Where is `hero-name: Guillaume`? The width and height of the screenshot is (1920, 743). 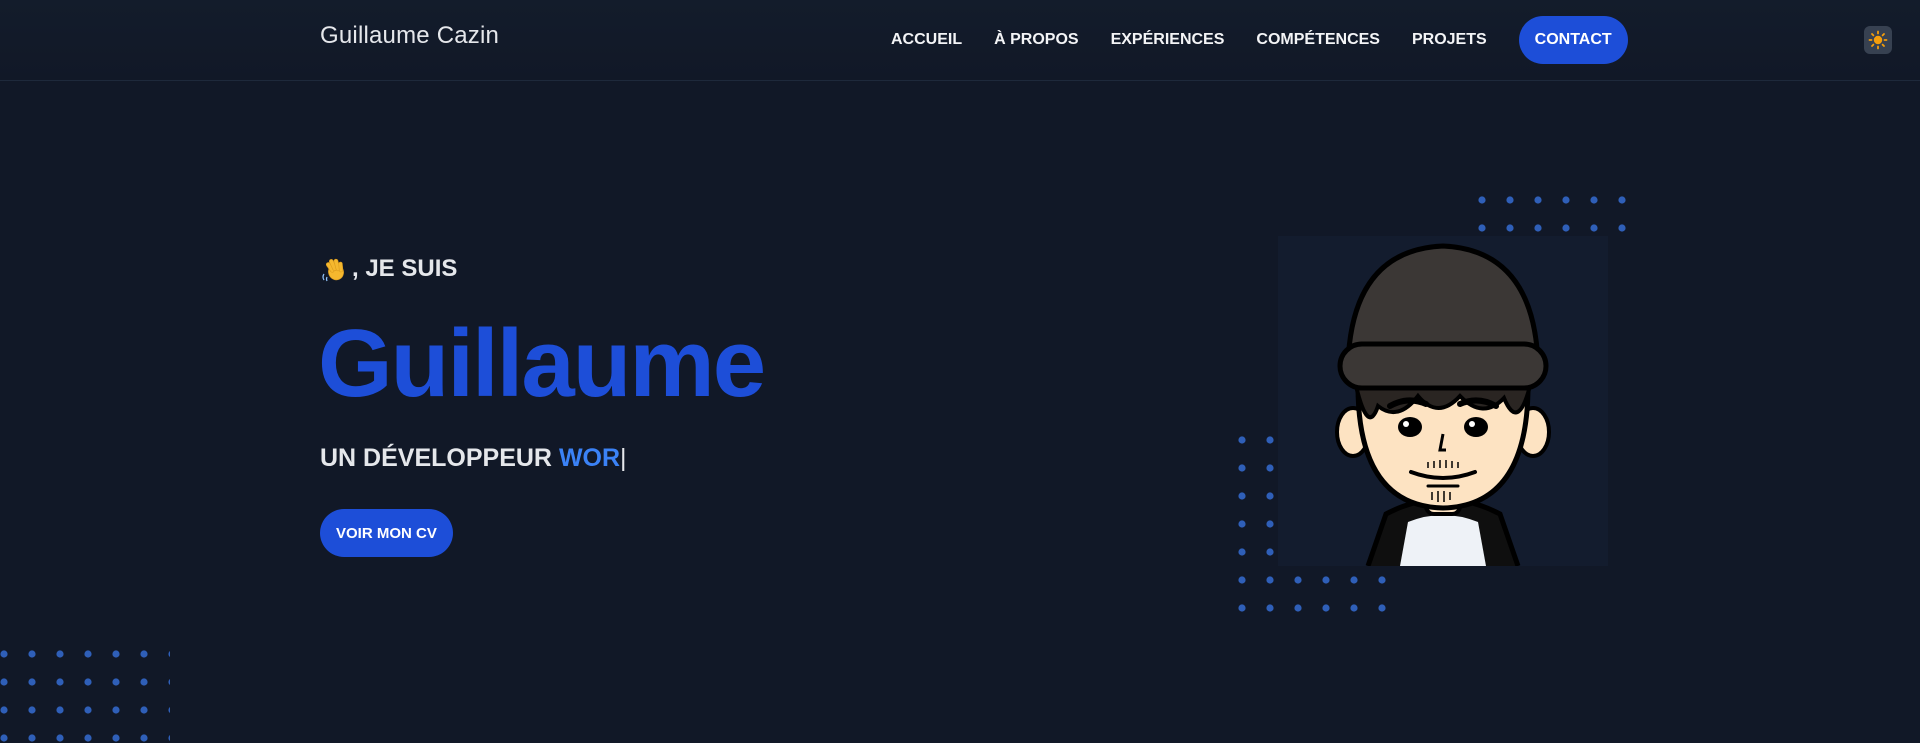
hero-name: Guillaume is located at coordinates (542, 363).